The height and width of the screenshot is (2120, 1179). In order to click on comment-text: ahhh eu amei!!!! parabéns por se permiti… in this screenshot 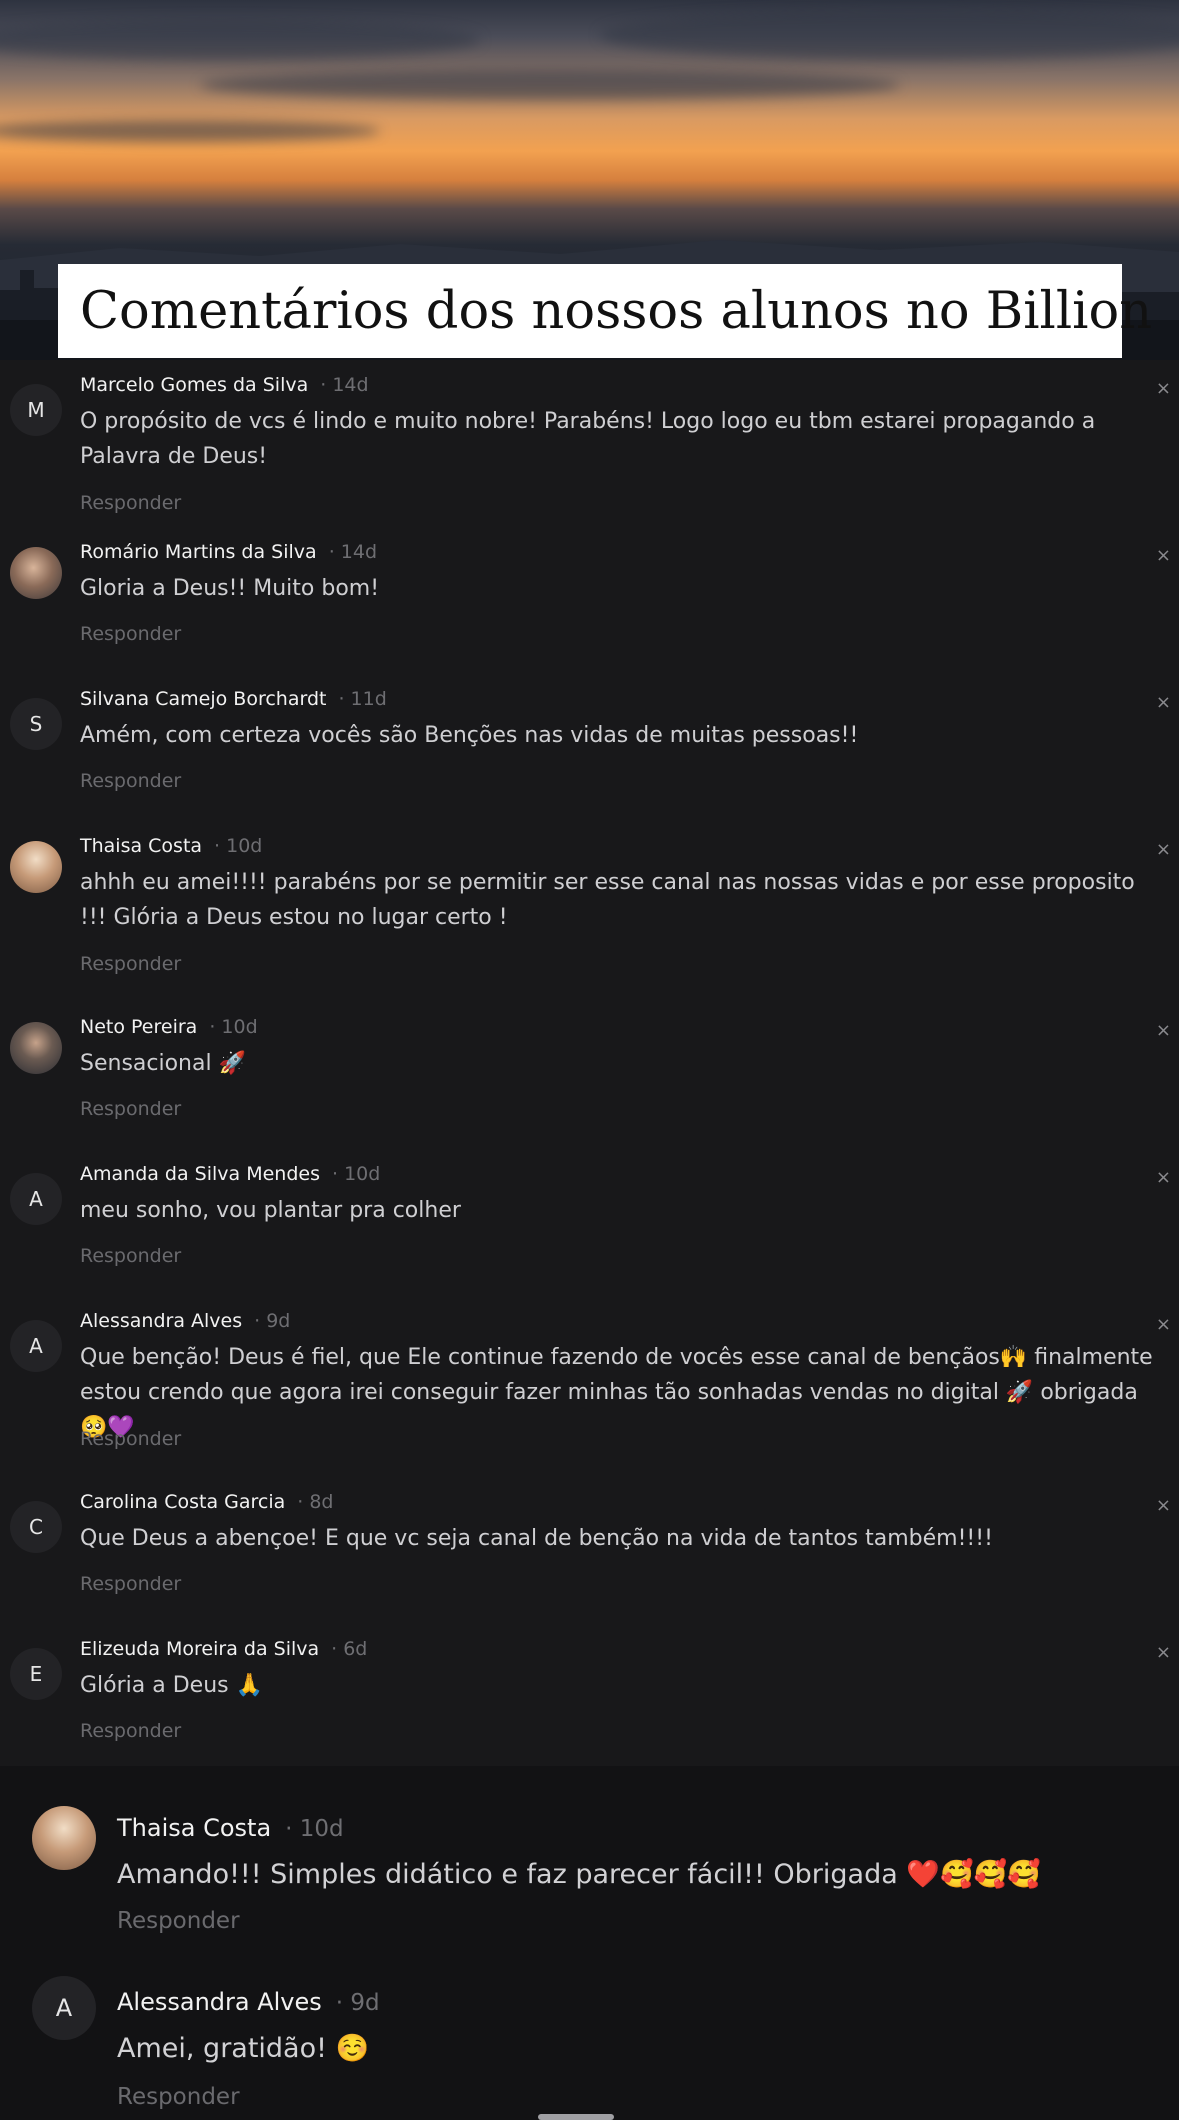, I will do `click(607, 900)`.